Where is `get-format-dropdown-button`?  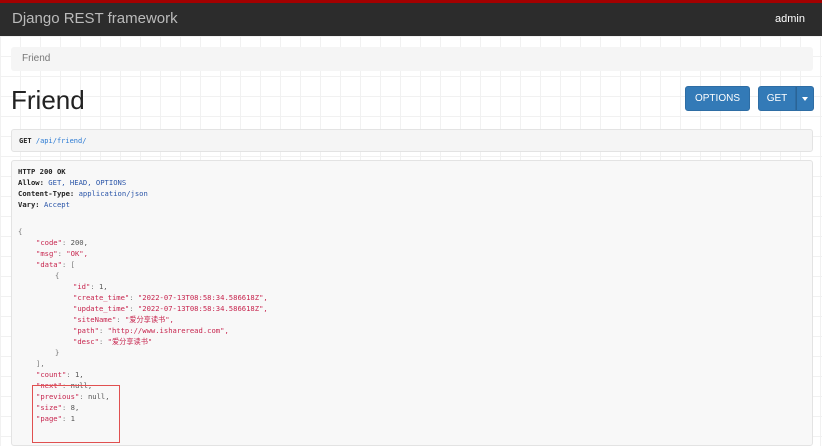 get-format-dropdown-button is located at coordinates (805, 98).